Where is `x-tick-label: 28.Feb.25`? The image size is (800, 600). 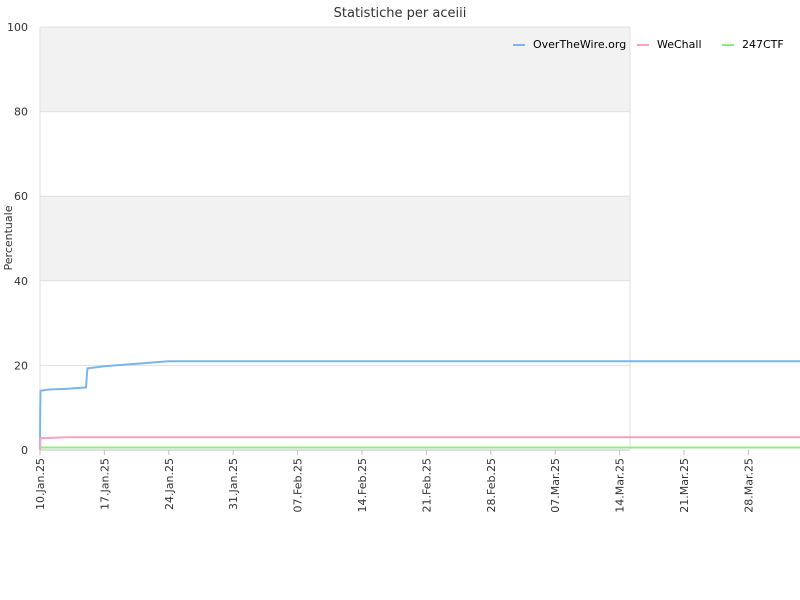
x-tick-label: 28.Feb.25 is located at coordinates (491, 485).